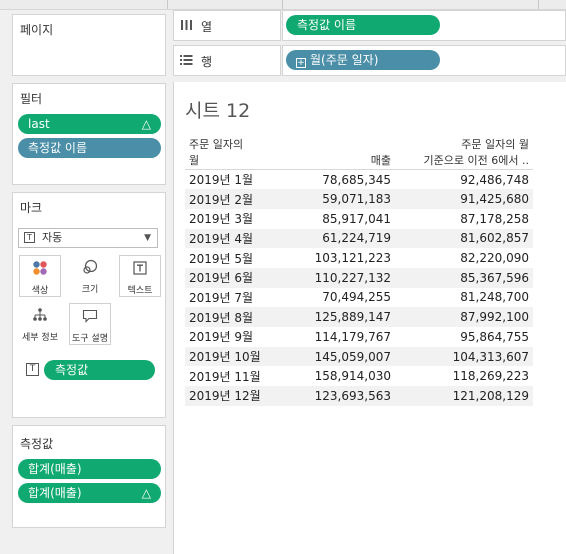  I want to click on marks-text-pill-label: 측정값, so click(72, 370).